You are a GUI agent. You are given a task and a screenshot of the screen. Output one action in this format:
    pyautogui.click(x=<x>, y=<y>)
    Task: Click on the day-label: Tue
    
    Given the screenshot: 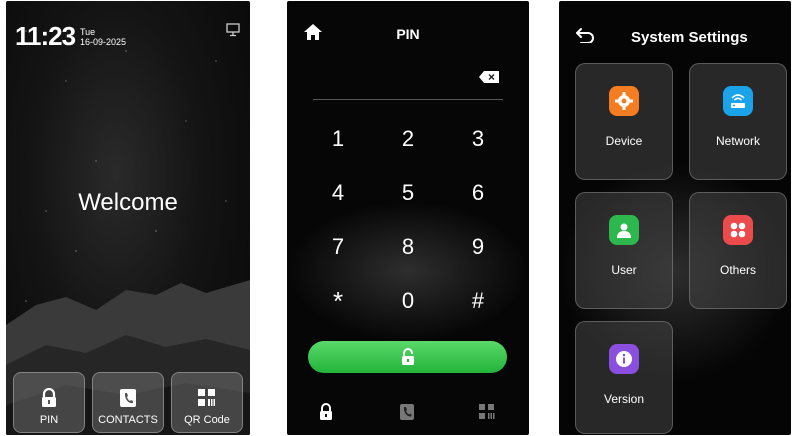 What is the action you would take?
    pyautogui.click(x=88, y=32)
    